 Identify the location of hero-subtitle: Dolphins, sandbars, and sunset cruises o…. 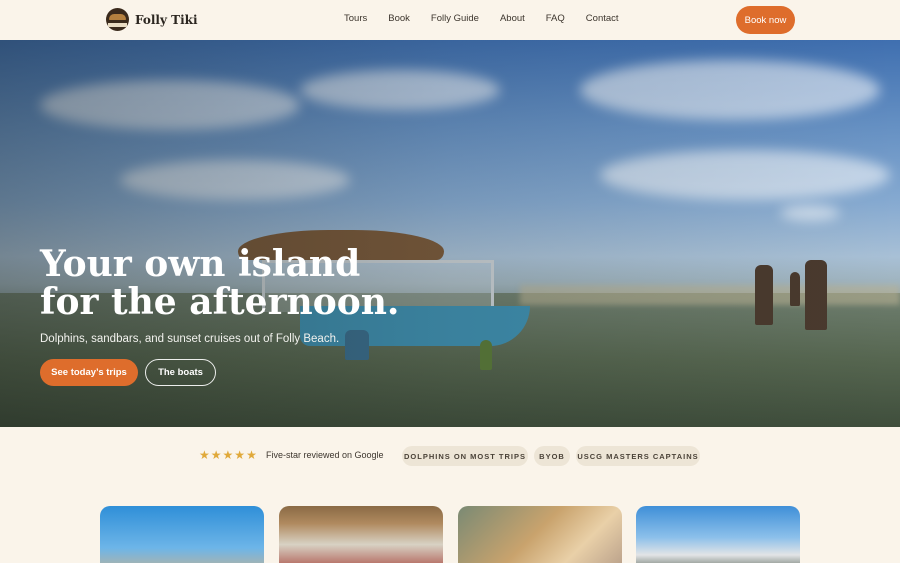
(190, 339).